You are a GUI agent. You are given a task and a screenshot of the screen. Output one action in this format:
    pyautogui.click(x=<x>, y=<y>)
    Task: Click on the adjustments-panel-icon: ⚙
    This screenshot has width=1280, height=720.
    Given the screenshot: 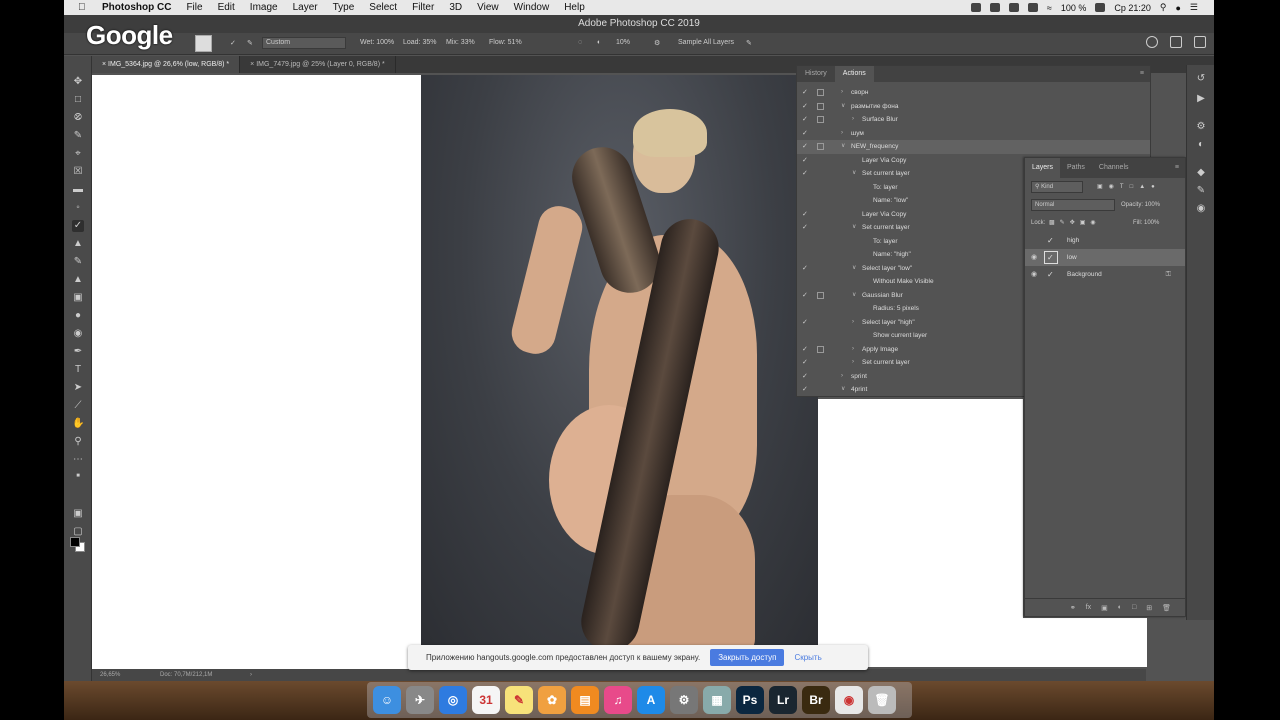 What is the action you would take?
    pyautogui.click(x=1201, y=127)
    